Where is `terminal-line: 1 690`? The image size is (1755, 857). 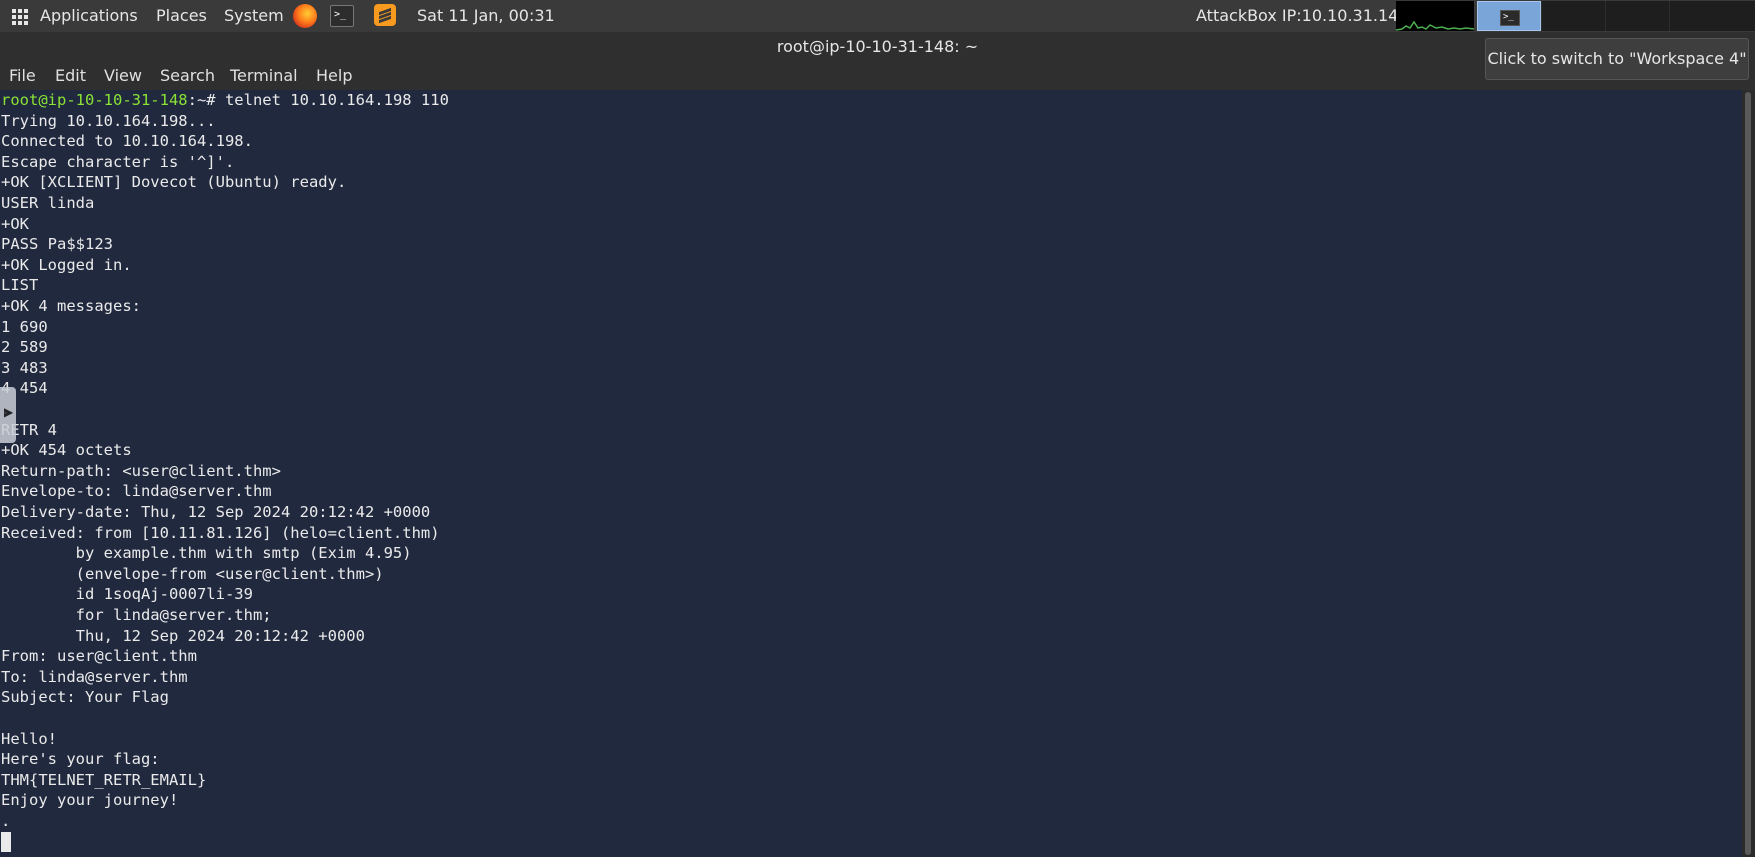 terminal-line: 1 690 is located at coordinates (24, 326).